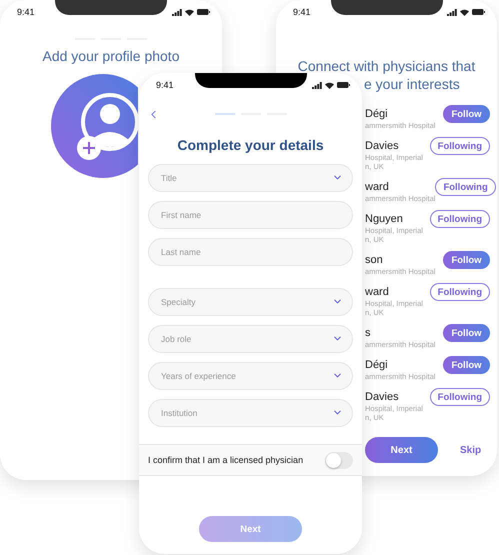  What do you see at coordinates (250, 302) in the screenshot?
I see `select-field: Specialty` at bounding box center [250, 302].